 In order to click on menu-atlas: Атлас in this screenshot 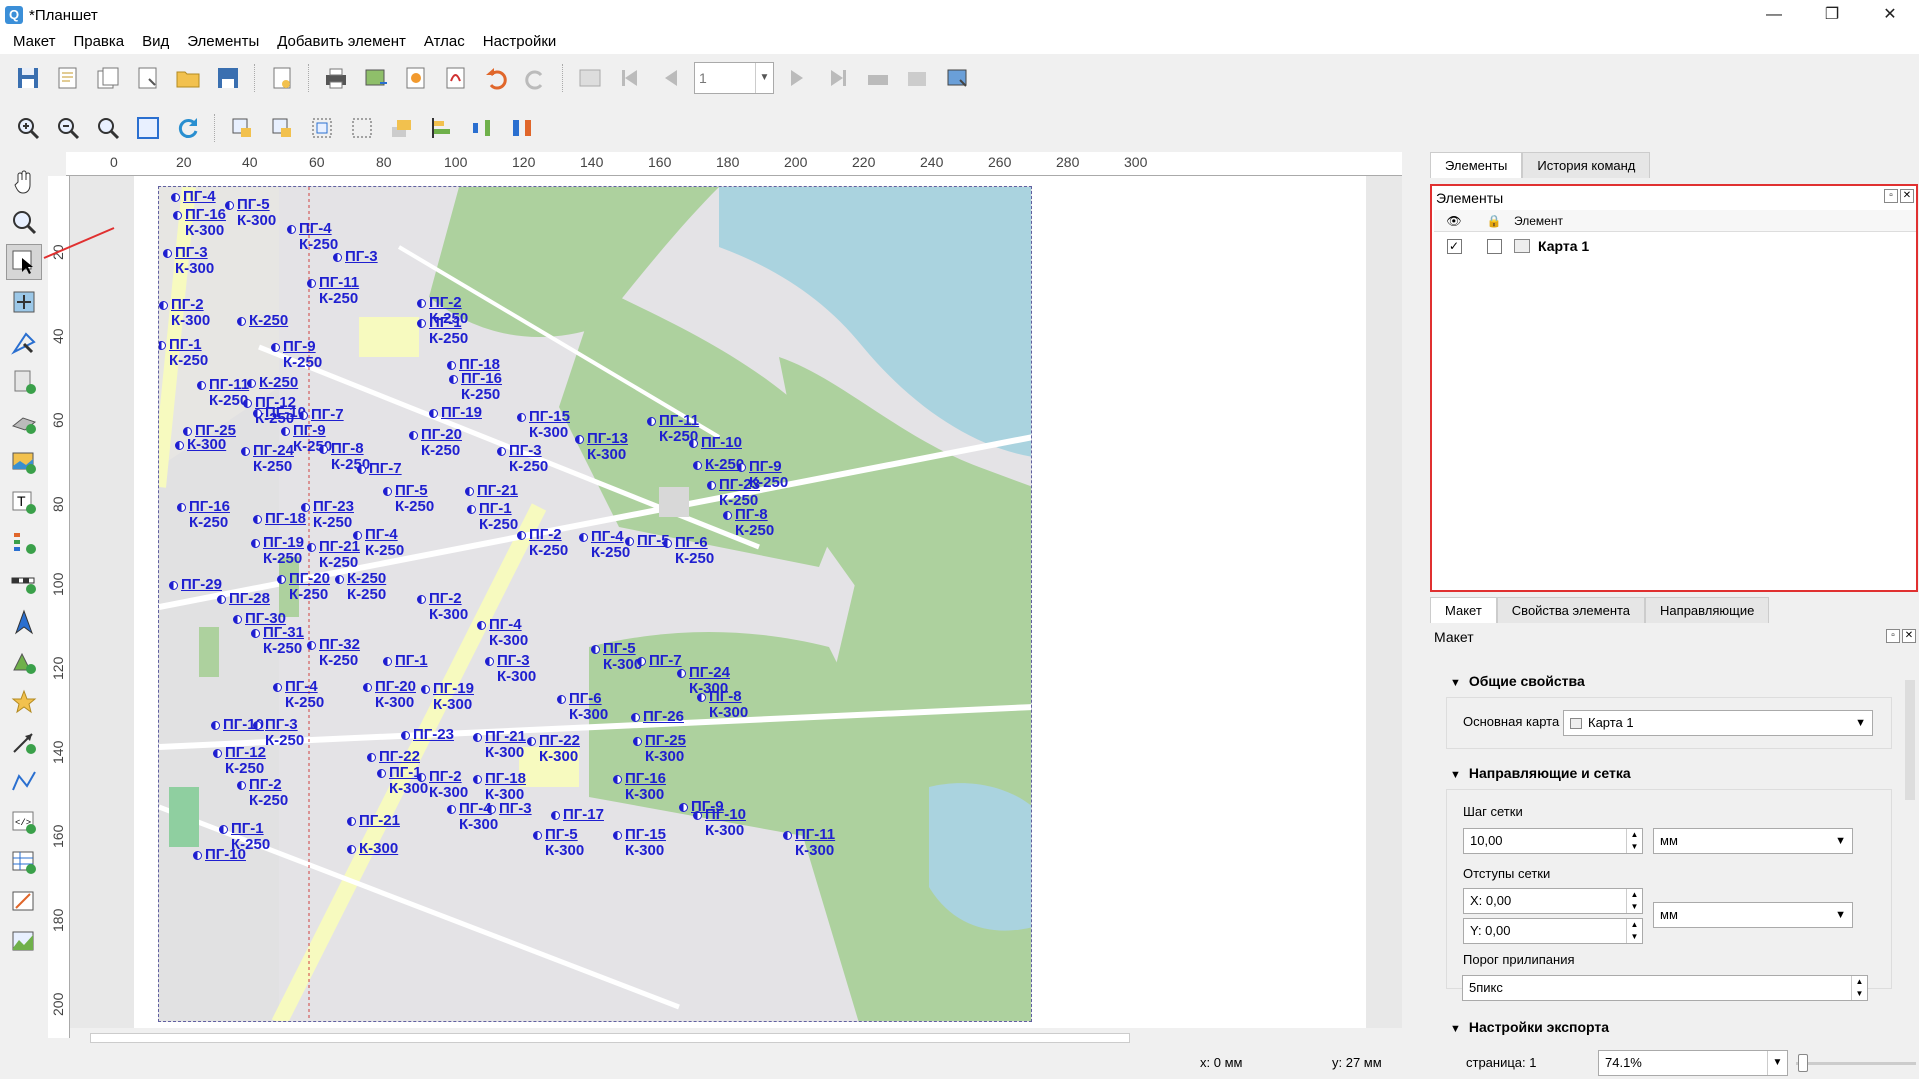, I will do `click(444, 42)`.